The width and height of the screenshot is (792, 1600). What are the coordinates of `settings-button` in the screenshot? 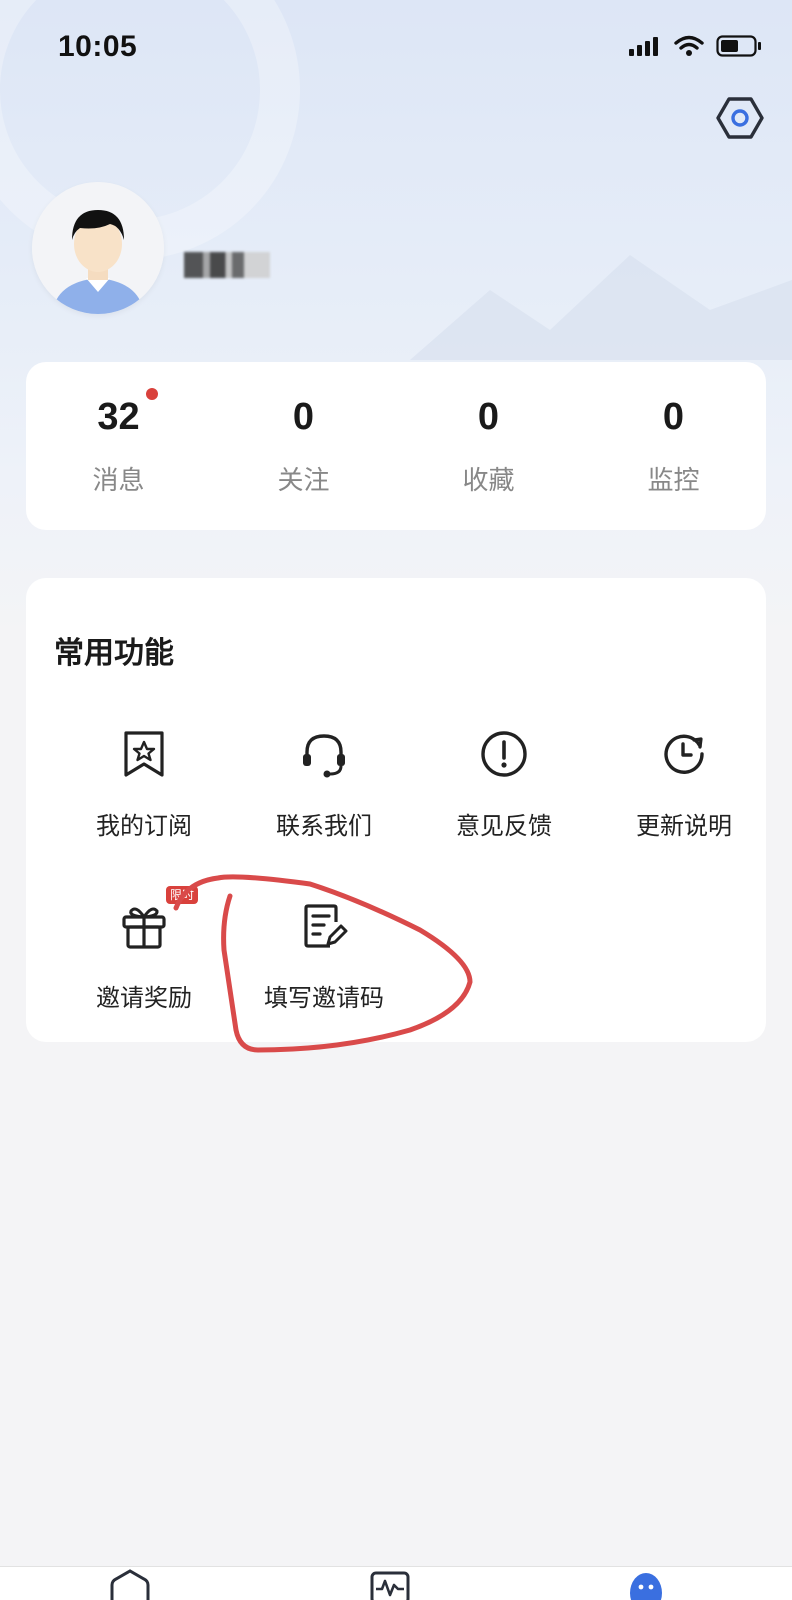 It's located at (740, 118).